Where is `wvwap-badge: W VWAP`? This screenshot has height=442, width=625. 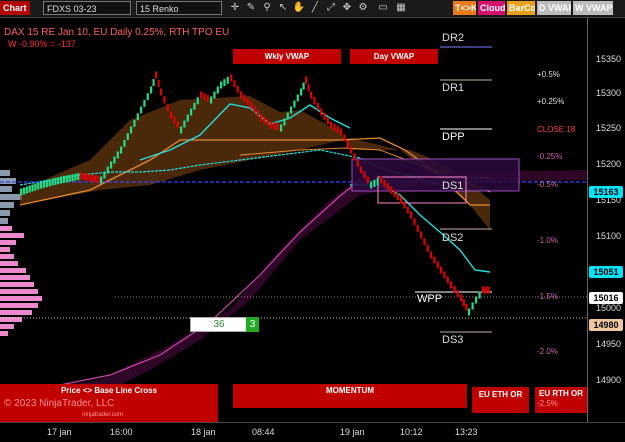
wvwap-badge: W VWAP is located at coordinates (593, 8).